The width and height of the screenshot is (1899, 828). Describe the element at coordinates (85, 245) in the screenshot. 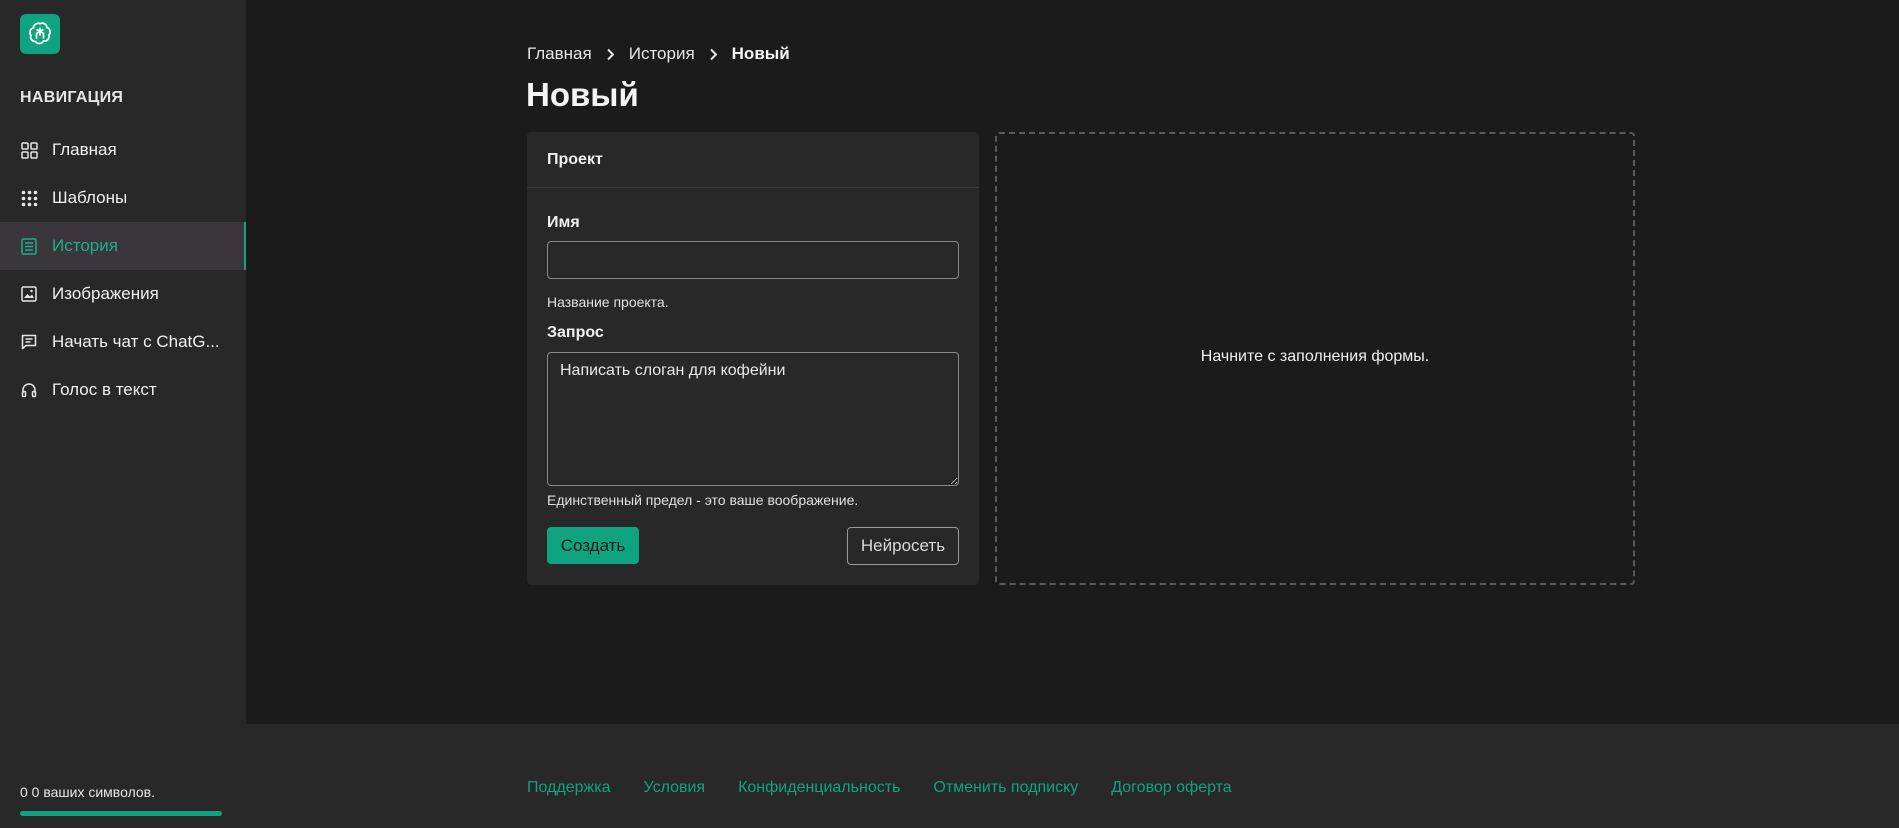

I see `sidebar-item-label: История` at that location.